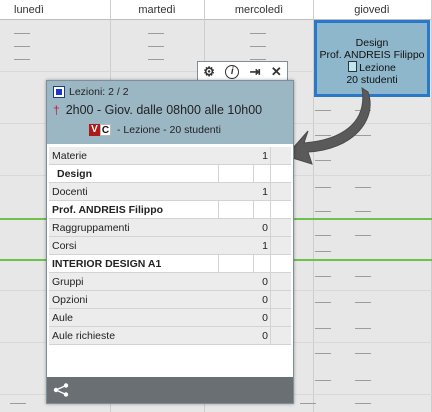  What do you see at coordinates (68, 281) in the screenshot?
I see `row-label: Gruppi` at bounding box center [68, 281].